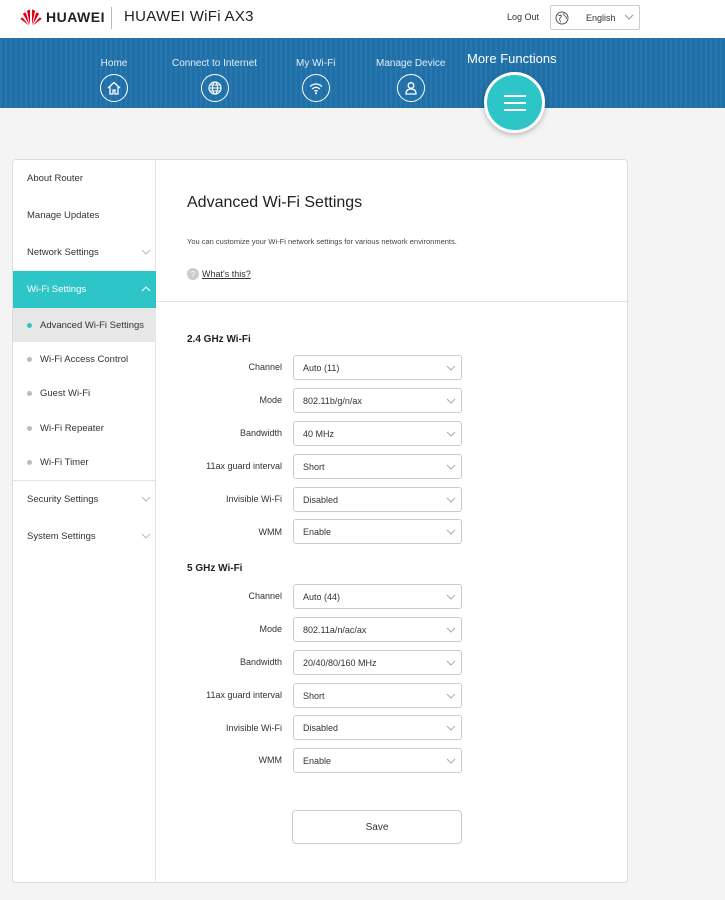 Image resolution: width=725 pixels, height=900 pixels. I want to click on select-24-guard-interval: Short, so click(377, 466).